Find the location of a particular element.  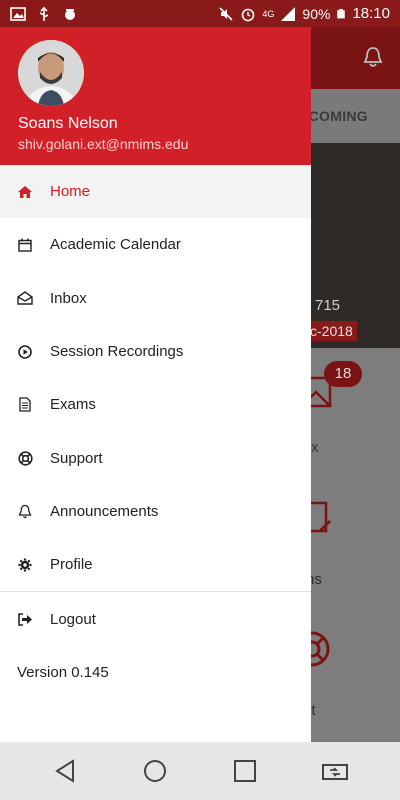

app-version: Version 0.145 is located at coordinates (63, 672).